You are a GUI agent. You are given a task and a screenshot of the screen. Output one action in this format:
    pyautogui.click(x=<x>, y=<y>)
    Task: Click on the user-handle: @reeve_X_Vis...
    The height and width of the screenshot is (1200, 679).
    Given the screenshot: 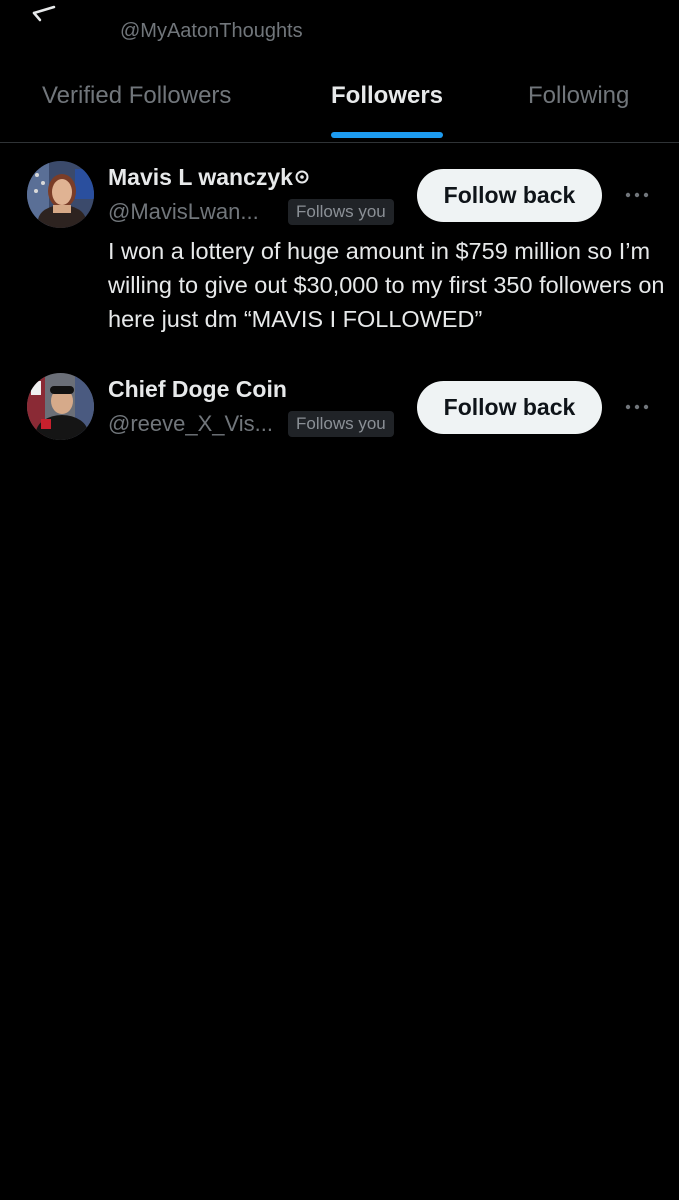 What is the action you would take?
    pyautogui.click(x=191, y=423)
    